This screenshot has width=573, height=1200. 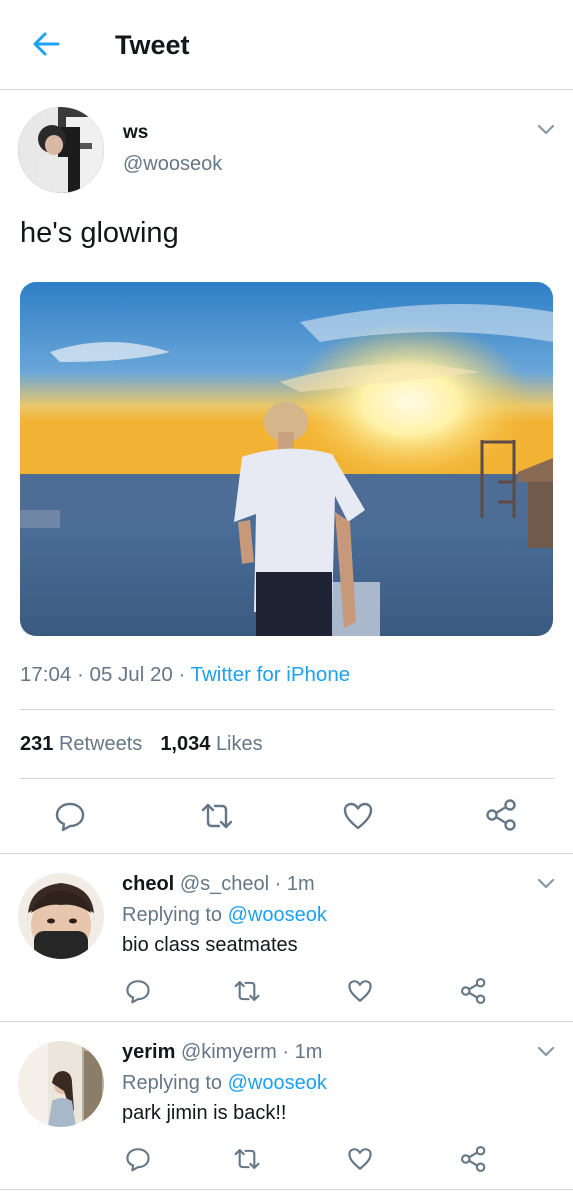 What do you see at coordinates (46, 44) in the screenshot?
I see `arrow-left-icon` at bounding box center [46, 44].